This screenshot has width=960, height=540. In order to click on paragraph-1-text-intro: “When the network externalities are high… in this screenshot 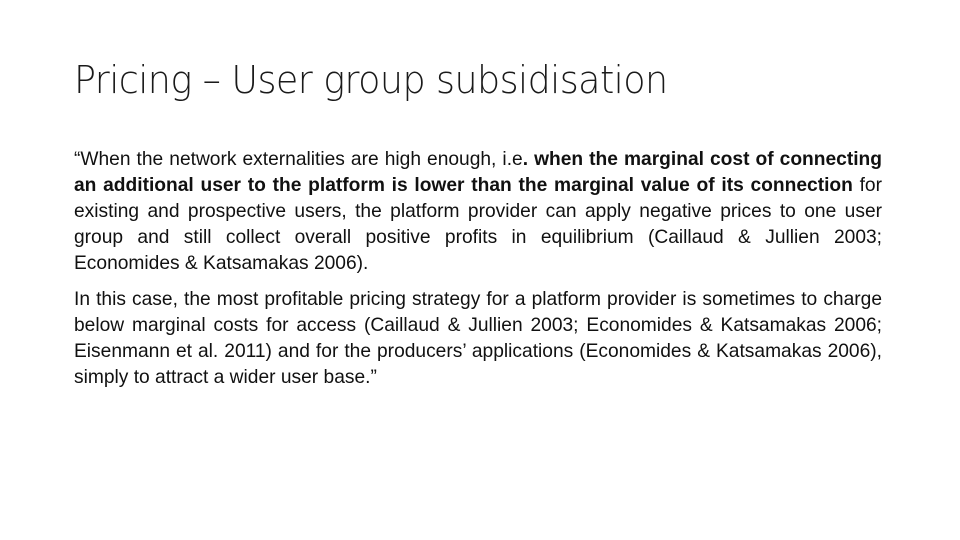, I will do `click(298, 159)`.